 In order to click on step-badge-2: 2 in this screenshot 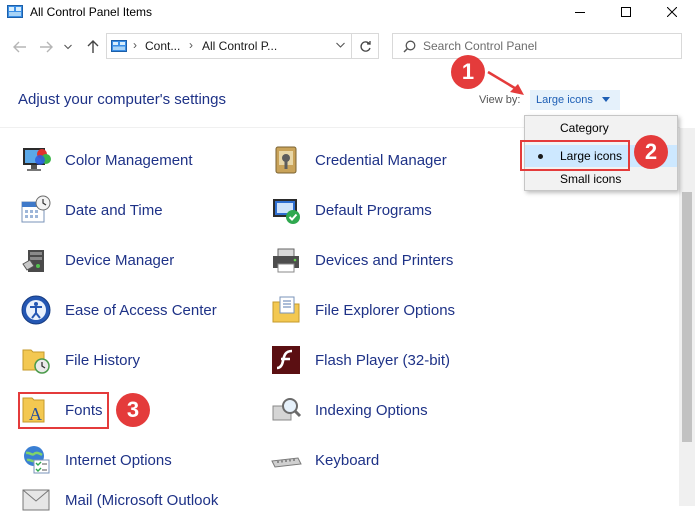, I will do `click(651, 152)`.